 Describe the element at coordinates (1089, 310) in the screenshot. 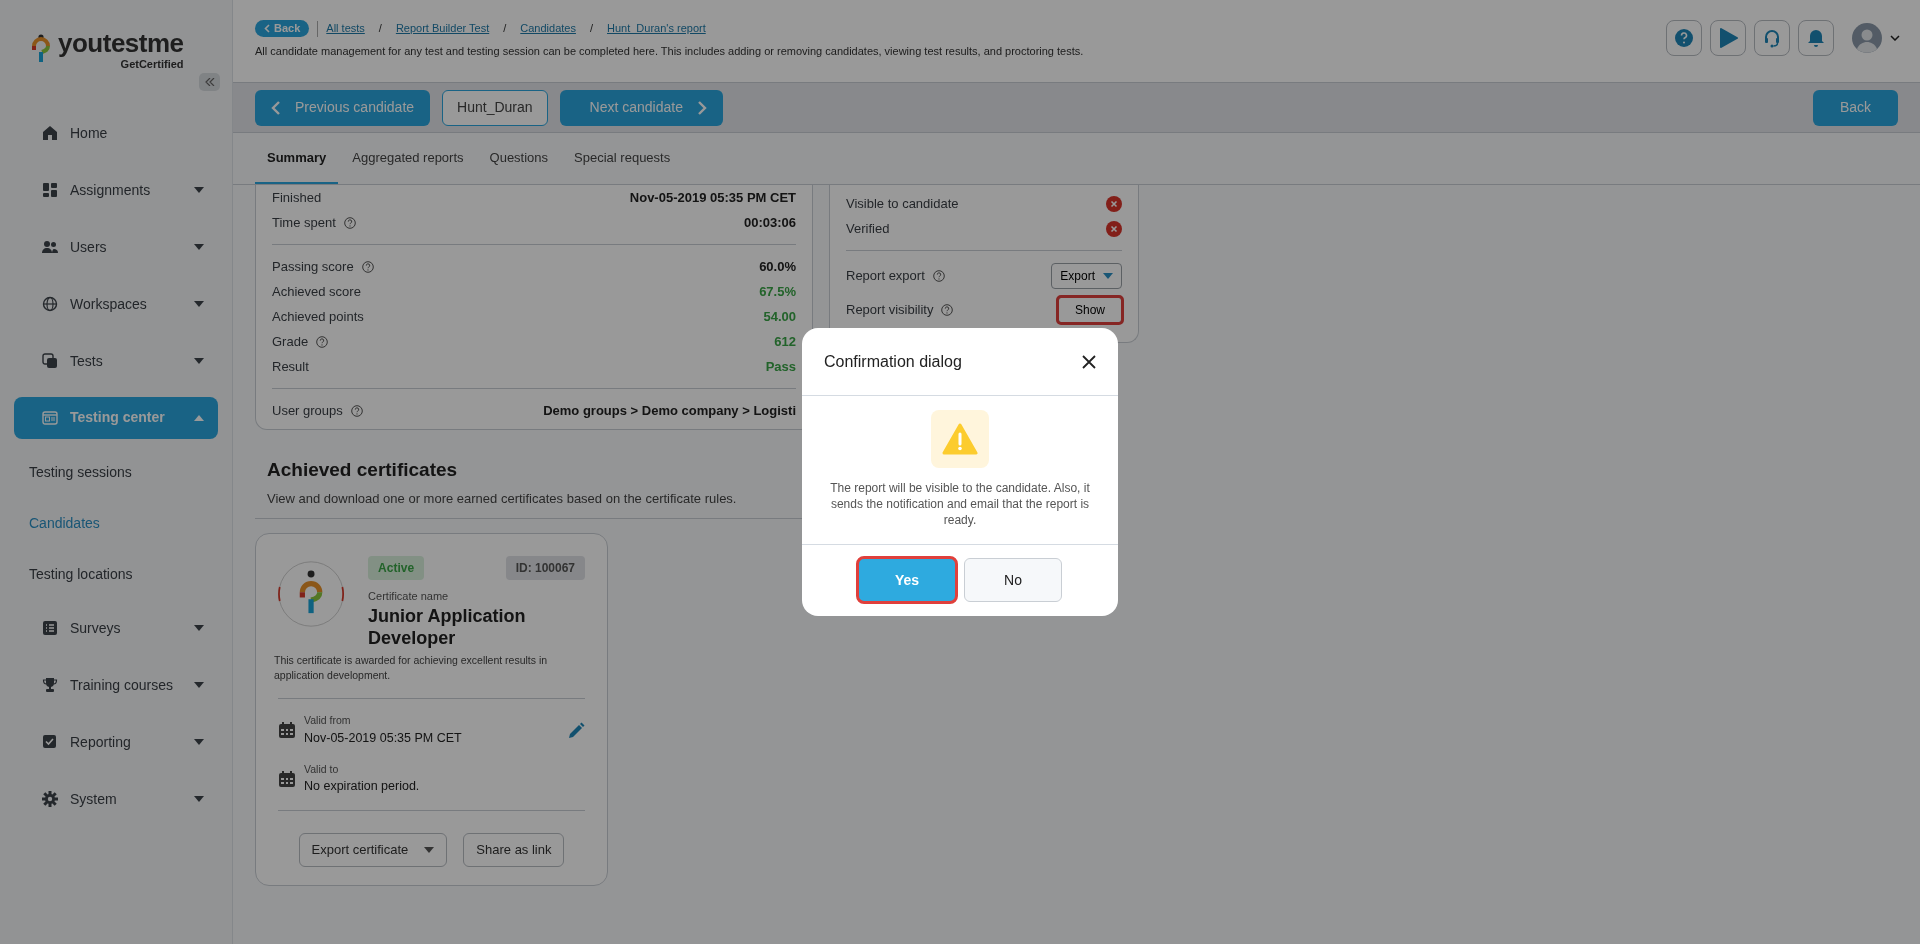

I see `show-button: Show` at that location.